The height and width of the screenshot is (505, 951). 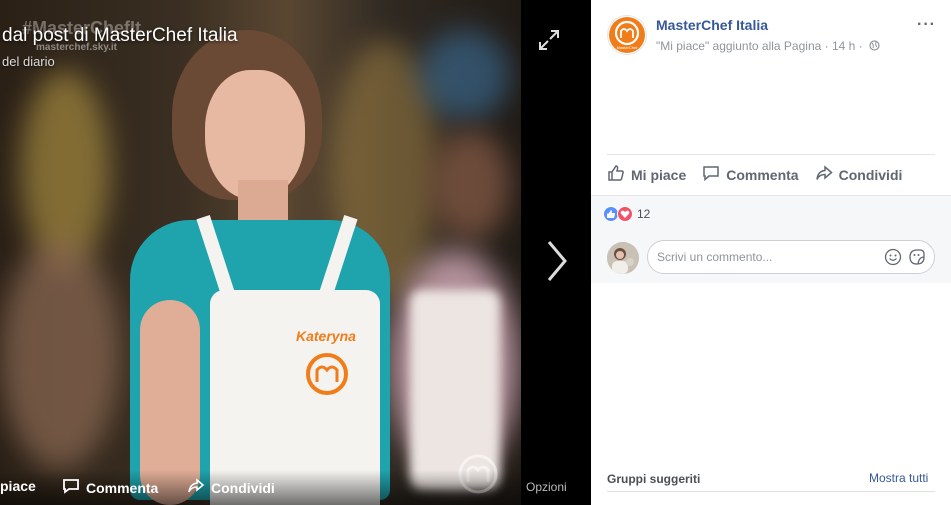 What do you see at coordinates (870, 174) in the screenshot?
I see `share-label: Condividi` at bounding box center [870, 174].